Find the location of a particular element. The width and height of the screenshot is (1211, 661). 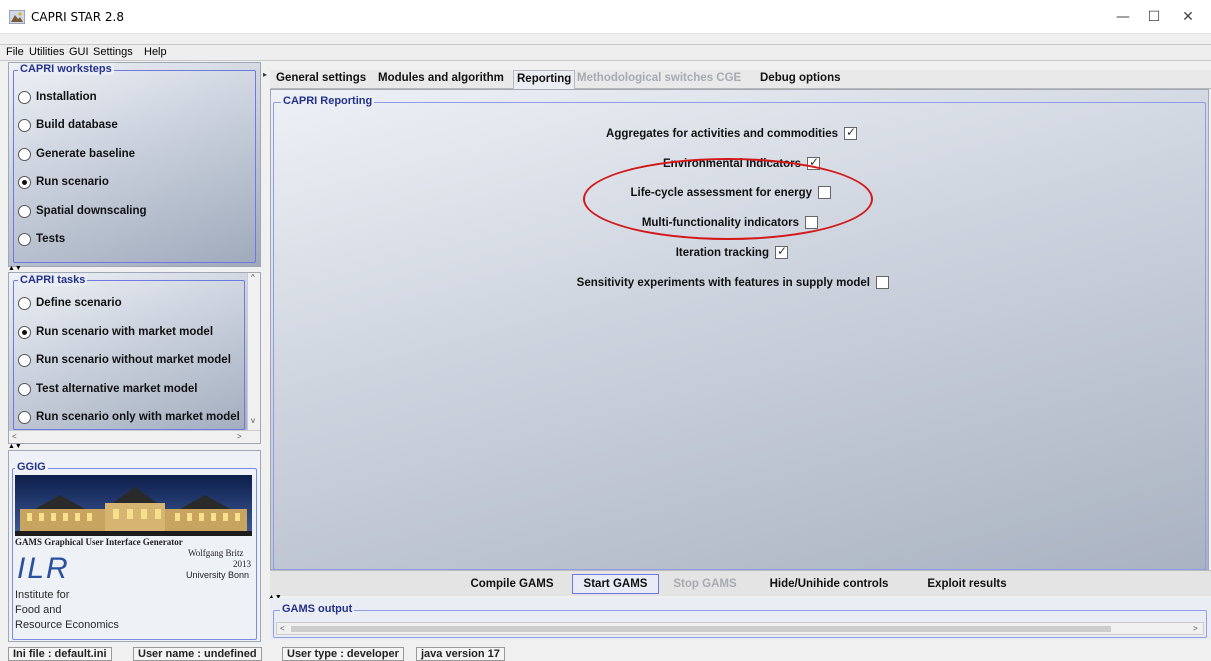

ilr-logo: ILR is located at coordinates (43, 568).